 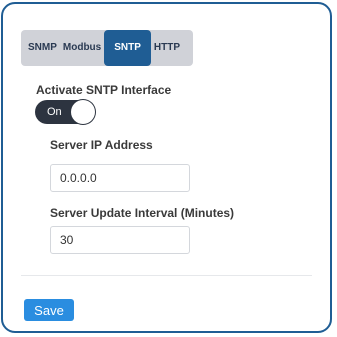 I want to click on tab-sntp: SNTP, so click(x=127, y=48).